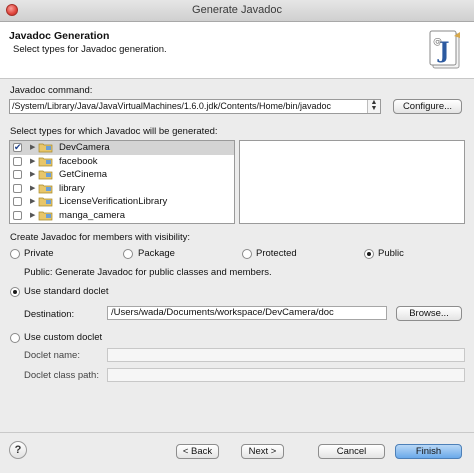  What do you see at coordinates (92, 215) in the screenshot?
I see `tree-row-label: manga_camera` at bounding box center [92, 215].